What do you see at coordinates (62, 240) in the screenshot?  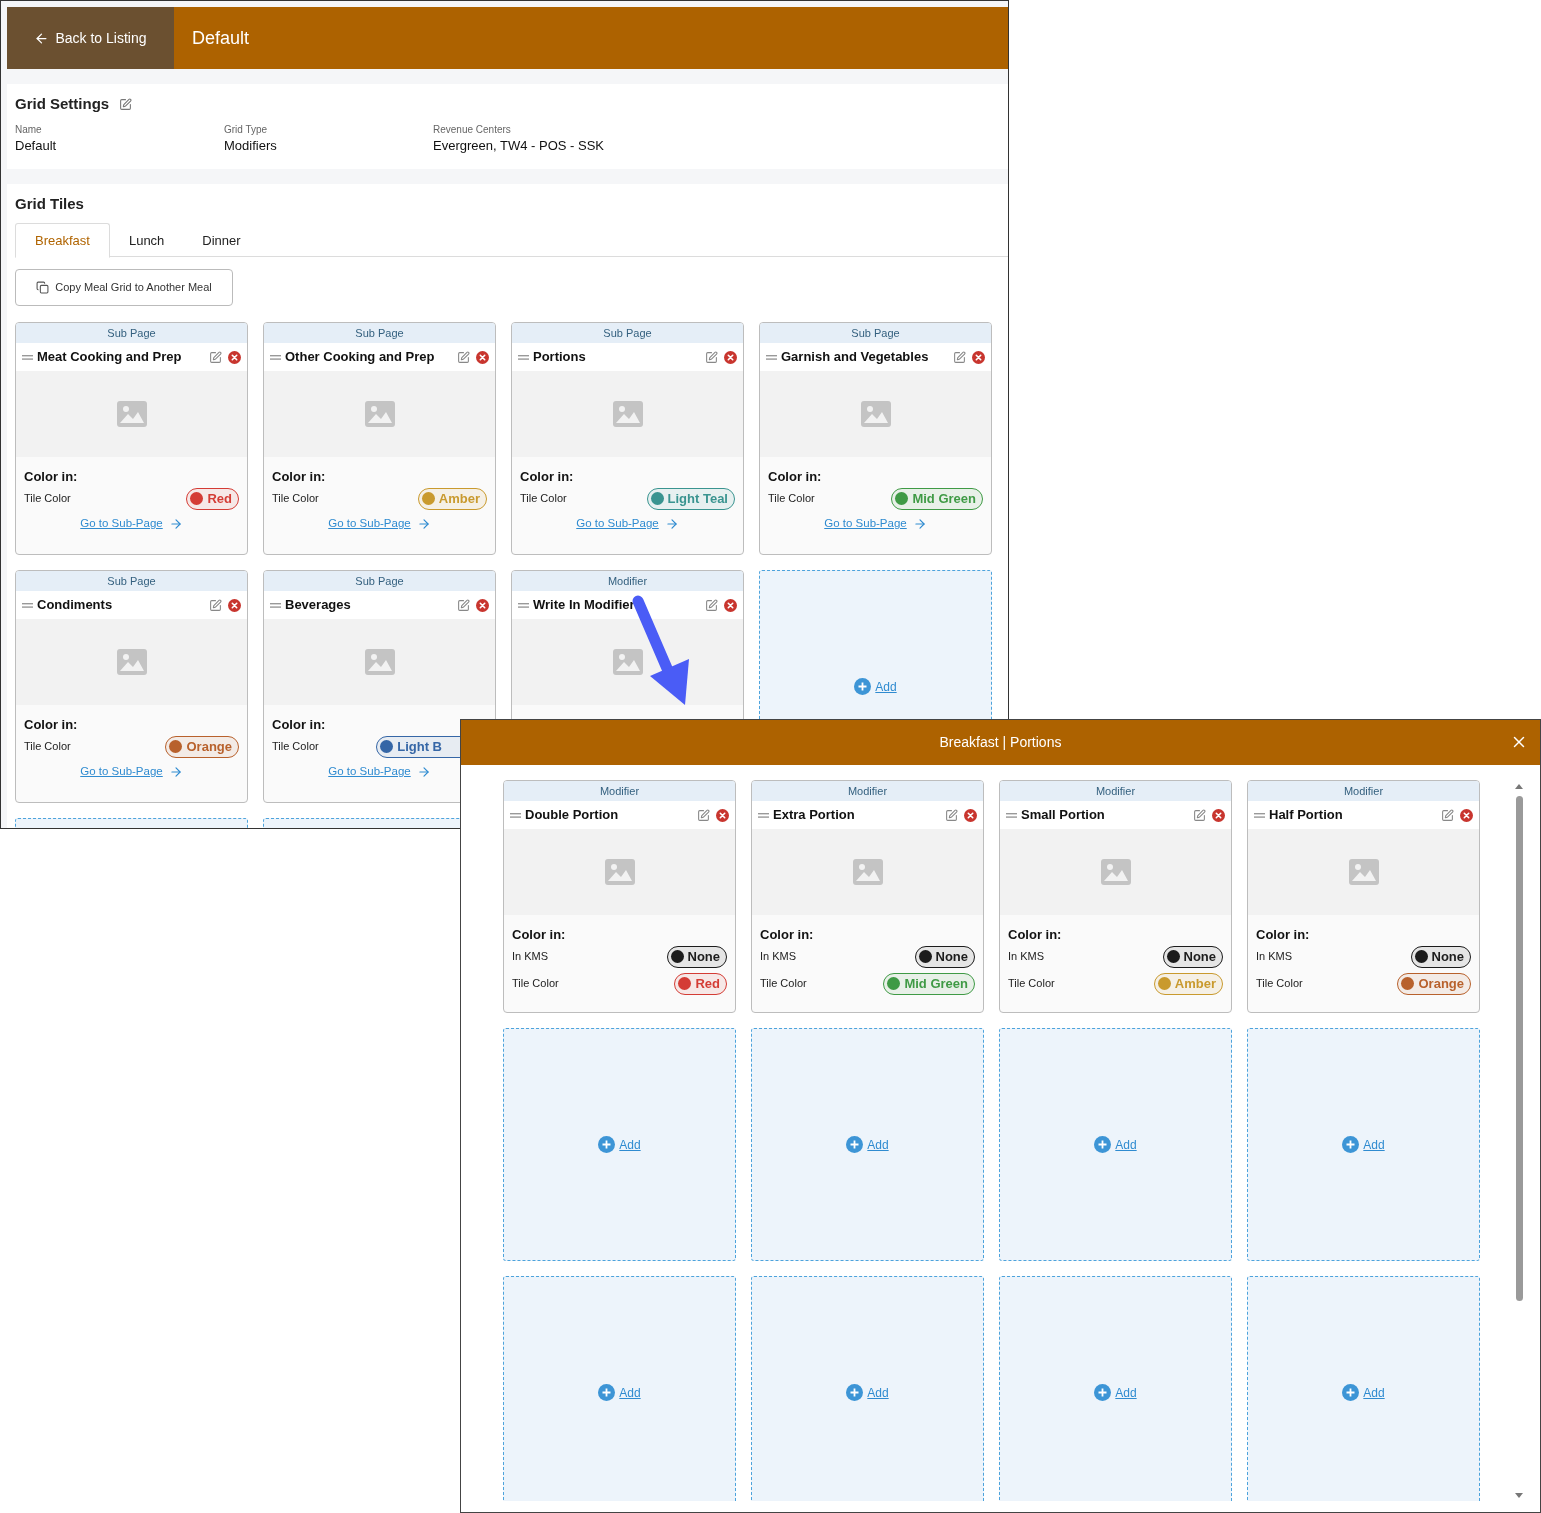 I see `meal-tab: Breakfast` at bounding box center [62, 240].